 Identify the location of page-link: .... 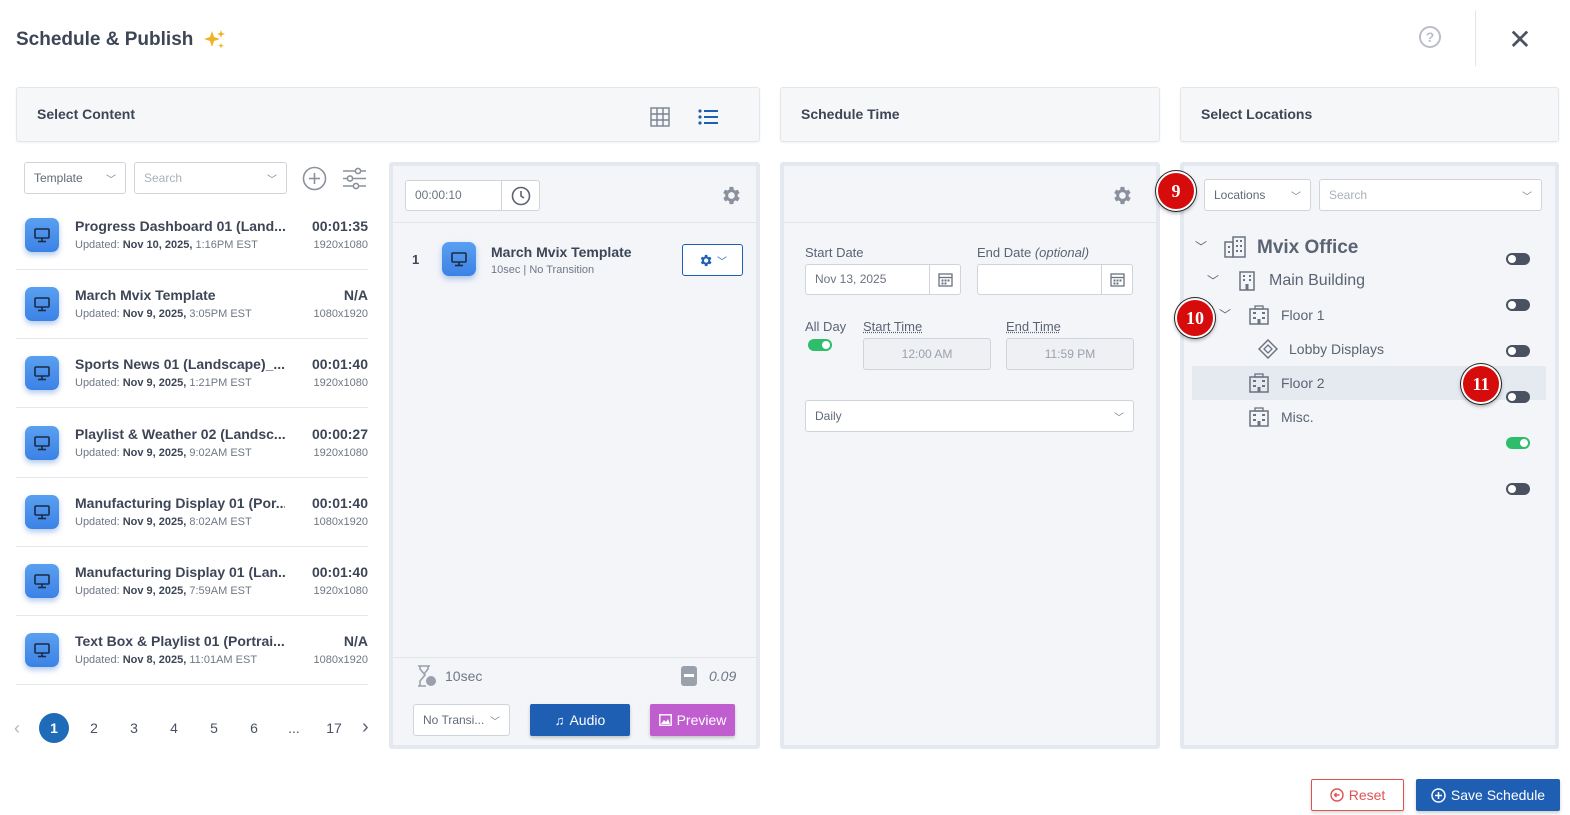
(294, 728).